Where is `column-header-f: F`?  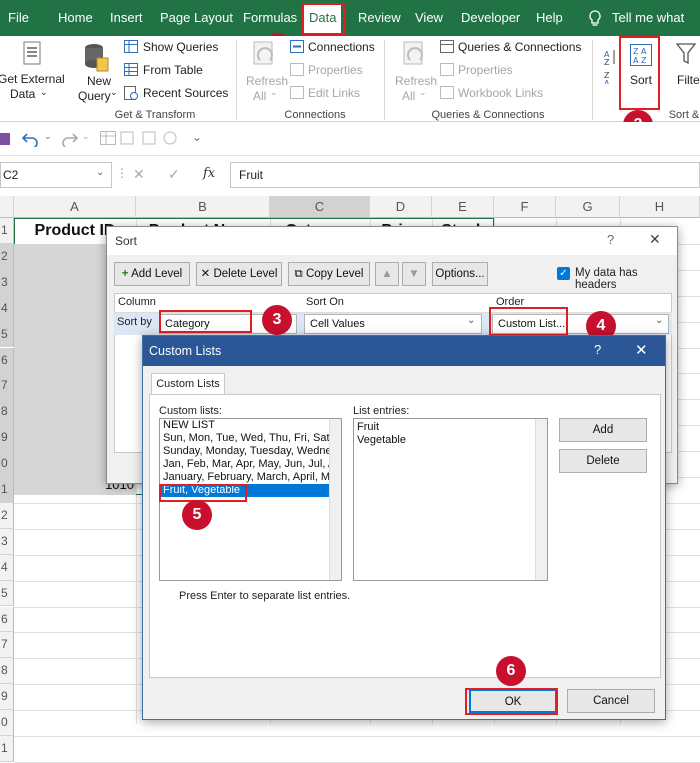 column-header-f: F is located at coordinates (525, 207).